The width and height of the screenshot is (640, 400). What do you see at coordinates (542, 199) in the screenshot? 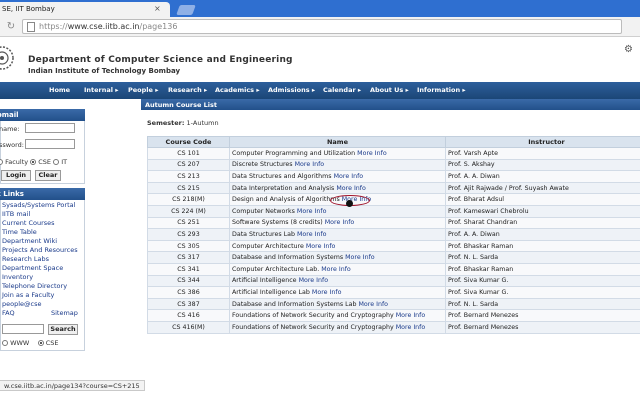
I see `course-instructor: Prof. Bharat Adsul` at bounding box center [542, 199].